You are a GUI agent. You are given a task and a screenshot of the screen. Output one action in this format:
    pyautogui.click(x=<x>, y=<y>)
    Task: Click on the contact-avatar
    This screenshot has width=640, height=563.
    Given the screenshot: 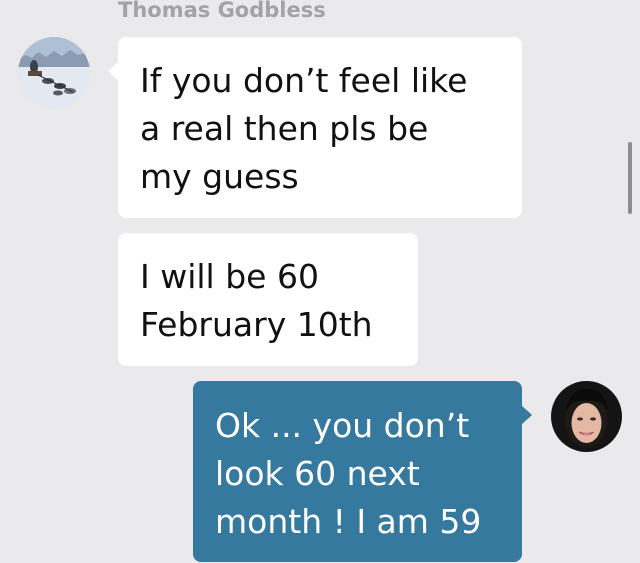 What is the action you would take?
    pyautogui.click(x=54, y=73)
    